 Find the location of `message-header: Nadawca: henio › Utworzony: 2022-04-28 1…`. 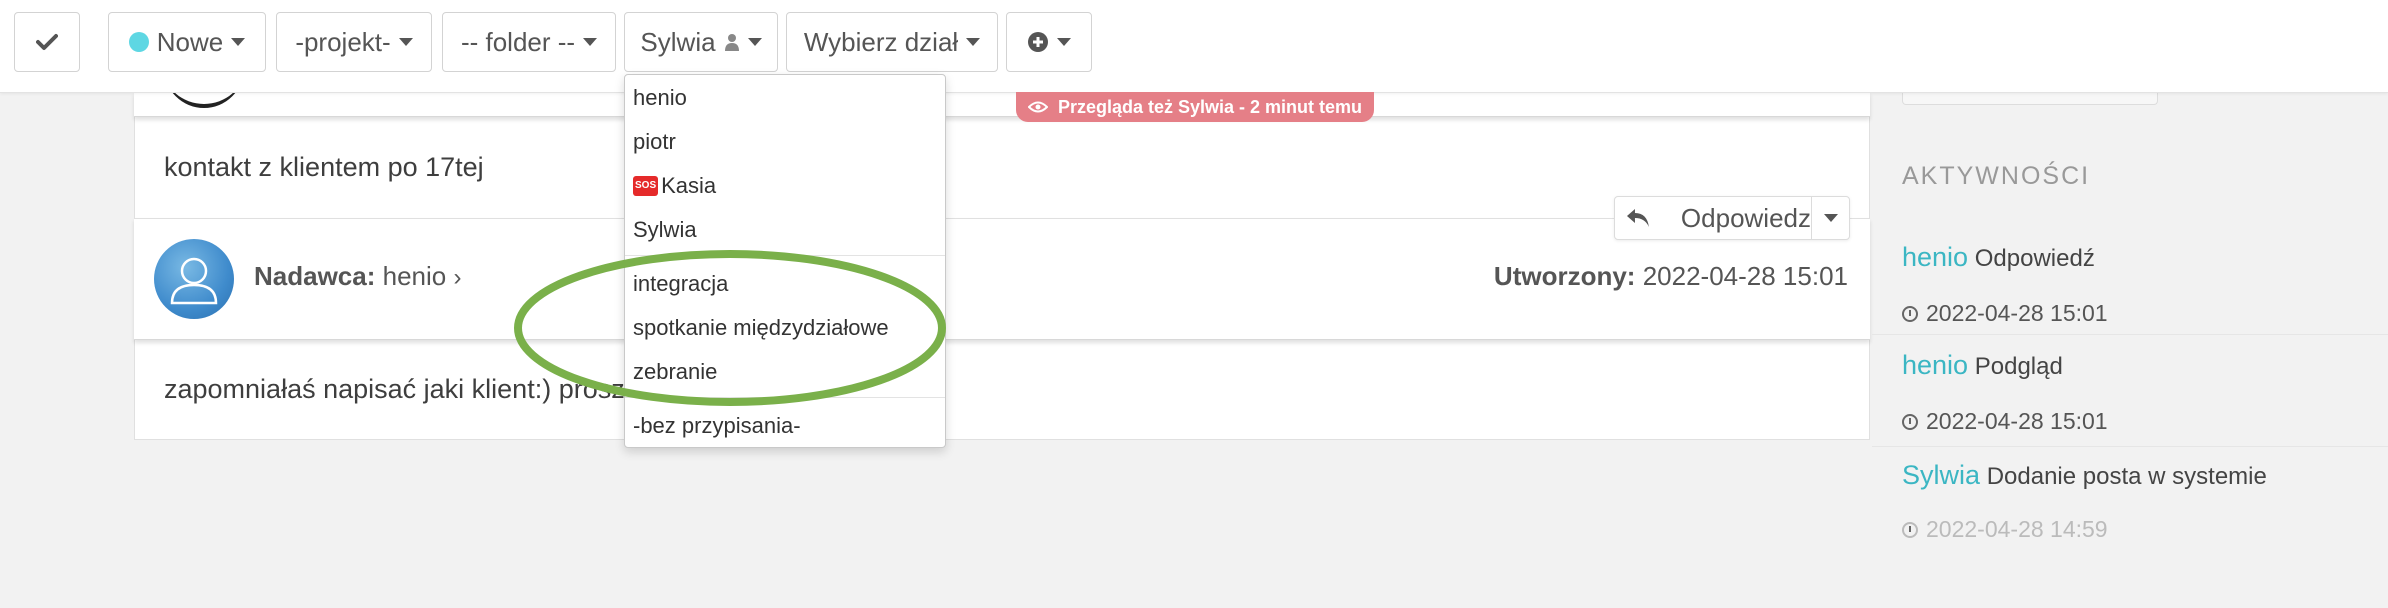

message-header: Nadawca: henio › Utworzony: 2022-04-28 1… is located at coordinates (1002, 279).